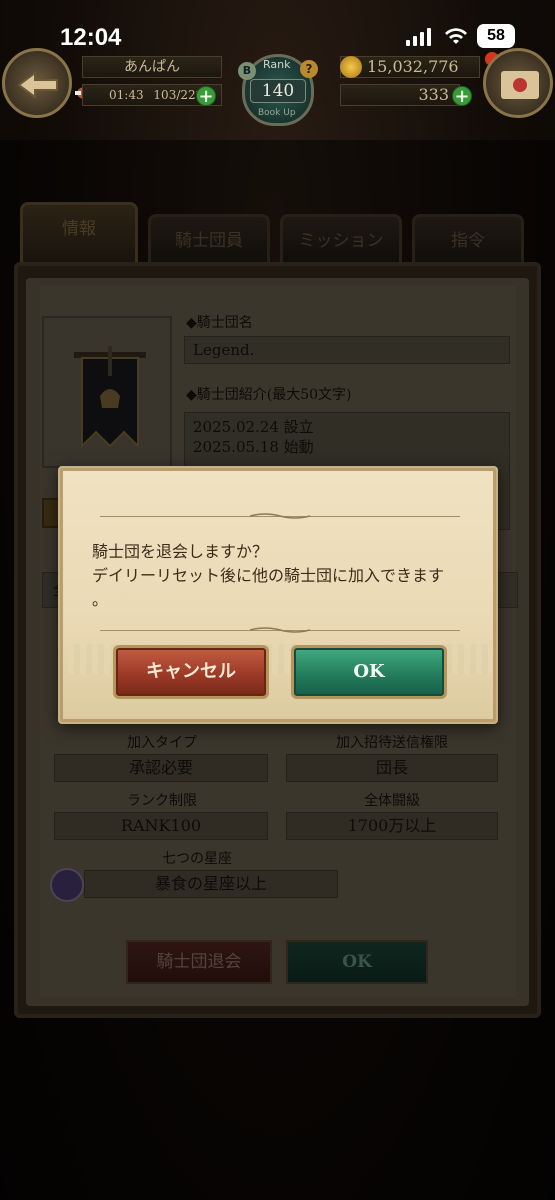 The height and width of the screenshot is (1200, 555). Describe the element at coordinates (309, 69) in the screenshot. I see `rank-help-icon: ?` at that location.